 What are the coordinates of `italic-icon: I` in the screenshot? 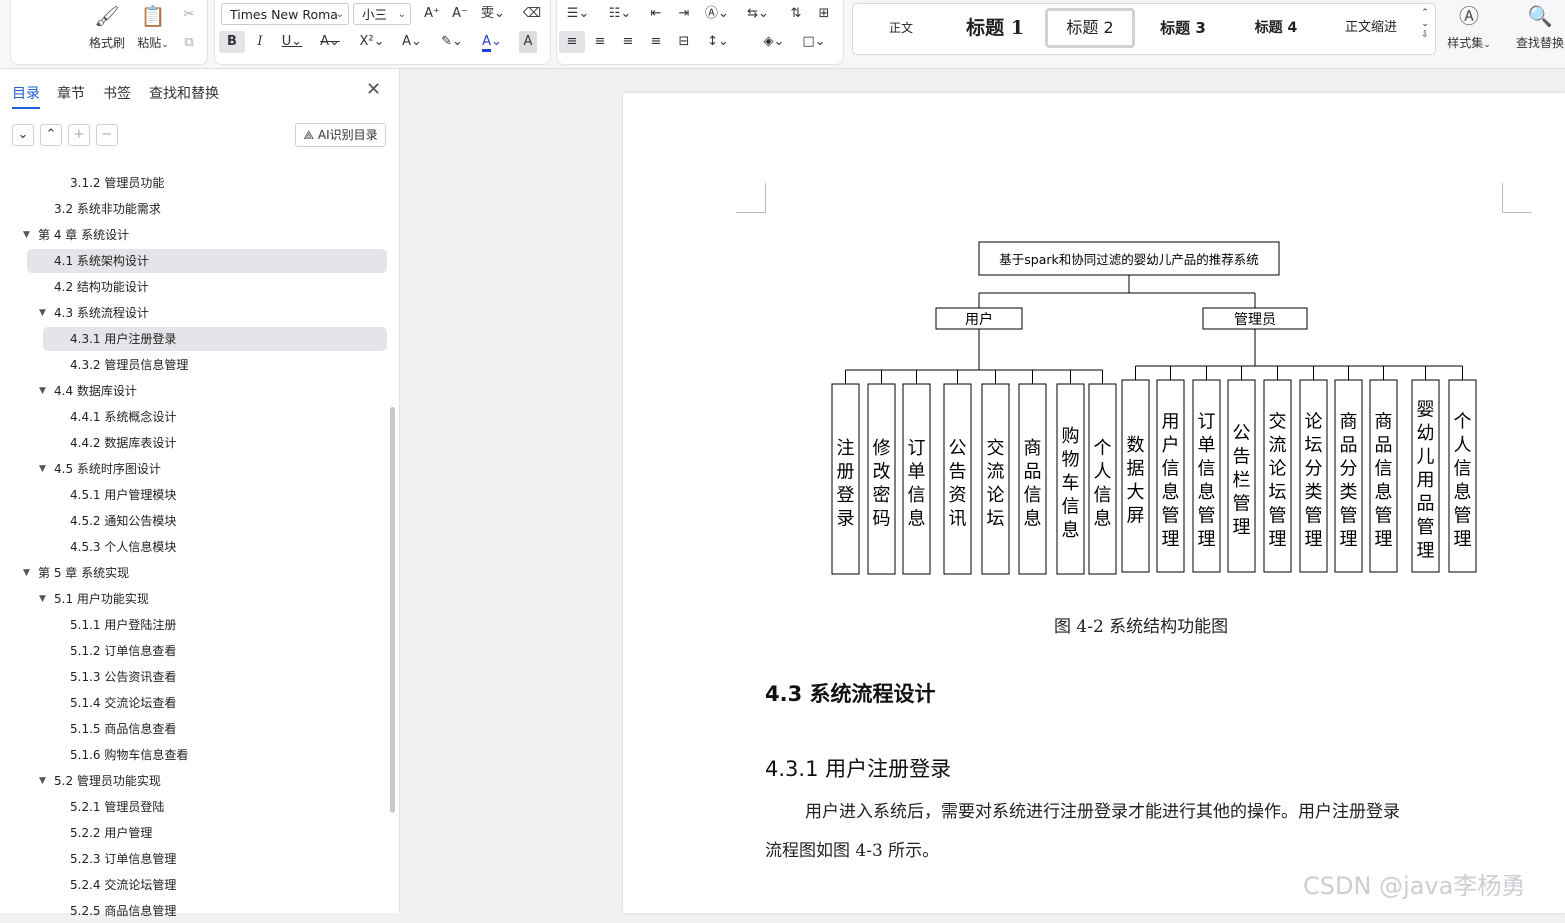 It's located at (260, 42).